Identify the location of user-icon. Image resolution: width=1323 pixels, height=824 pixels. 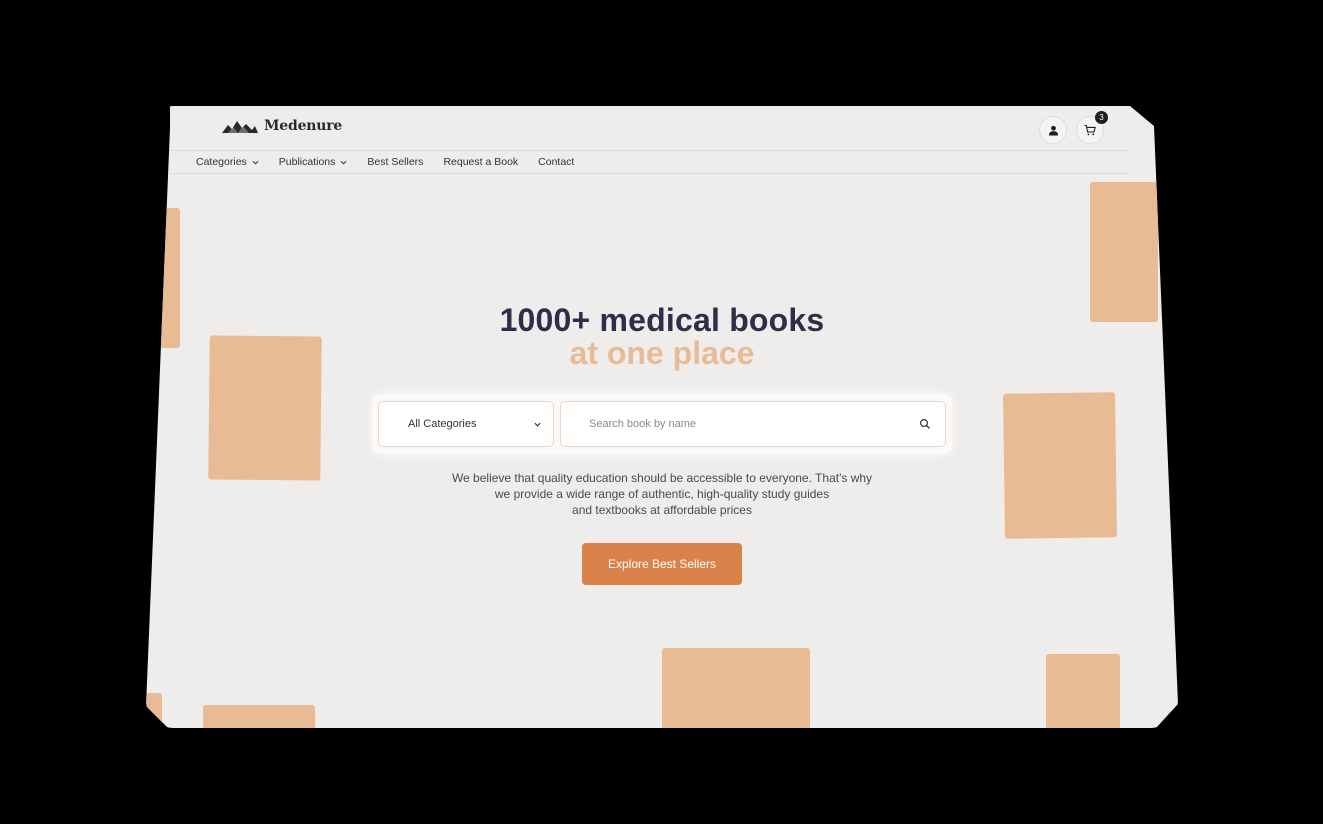
(1053, 130).